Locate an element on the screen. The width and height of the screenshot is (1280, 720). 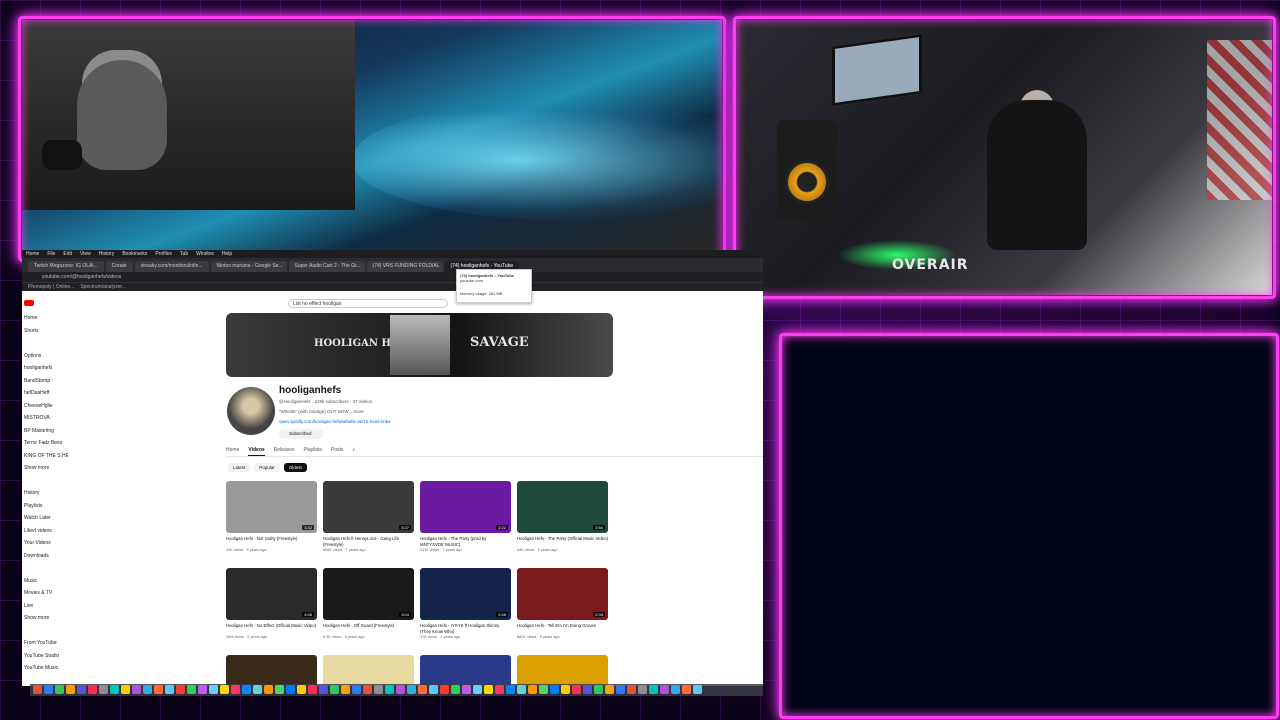
chip-popular: Popular is located at coordinates (267, 467).